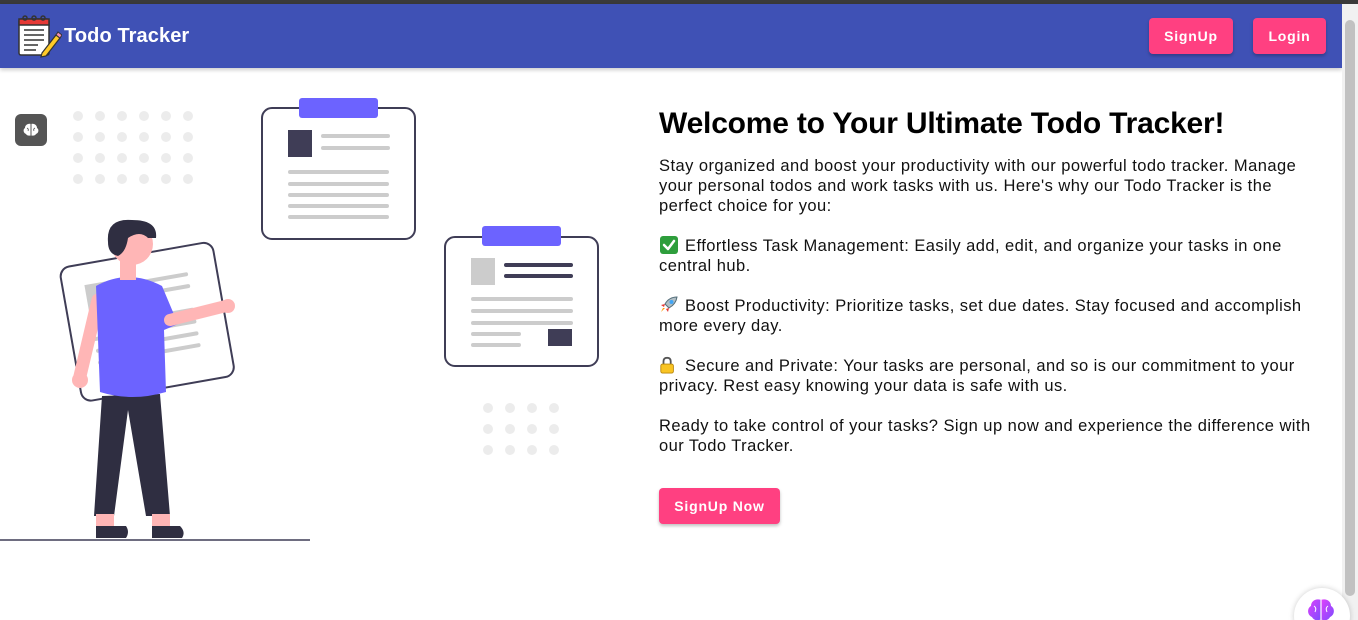 This screenshot has width=1358, height=620. What do you see at coordinates (669, 245) in the screenshot?
I see `check-mark-icon` at bounding box center [669, 245].